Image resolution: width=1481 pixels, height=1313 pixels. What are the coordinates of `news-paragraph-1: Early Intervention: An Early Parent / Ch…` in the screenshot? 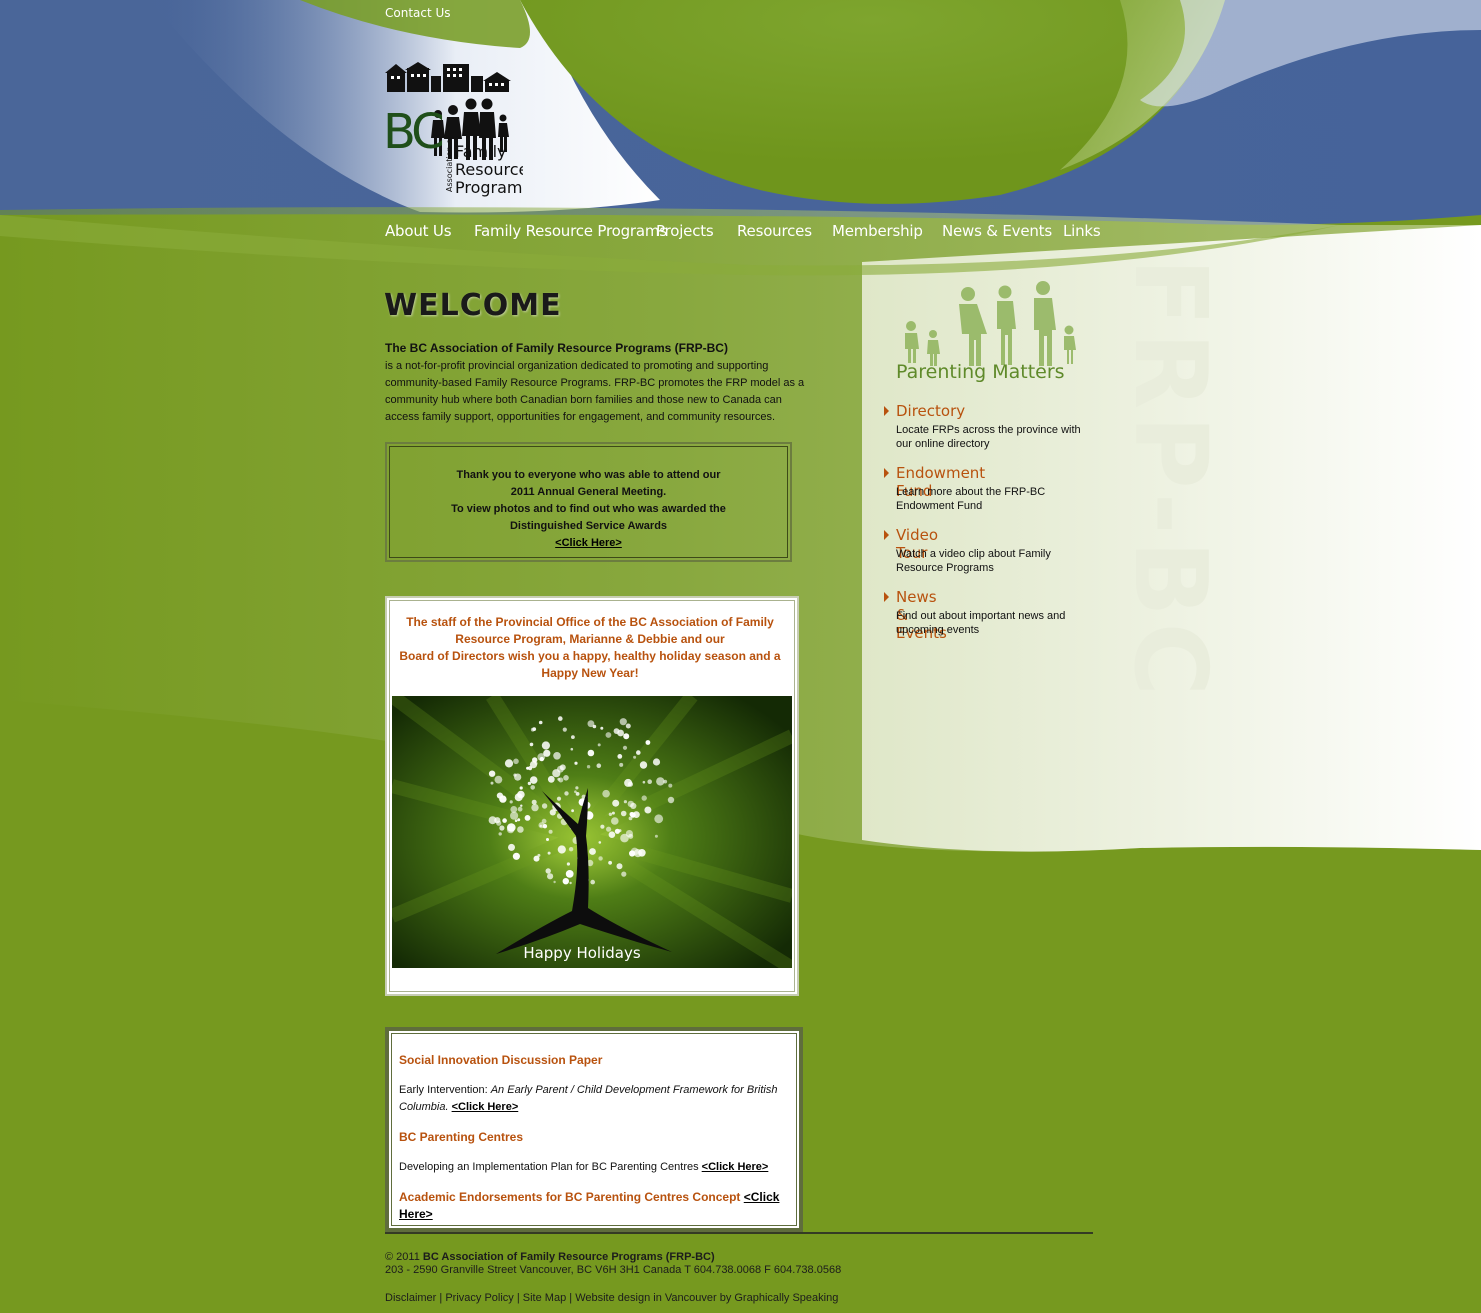 It's located at (594, 1099).